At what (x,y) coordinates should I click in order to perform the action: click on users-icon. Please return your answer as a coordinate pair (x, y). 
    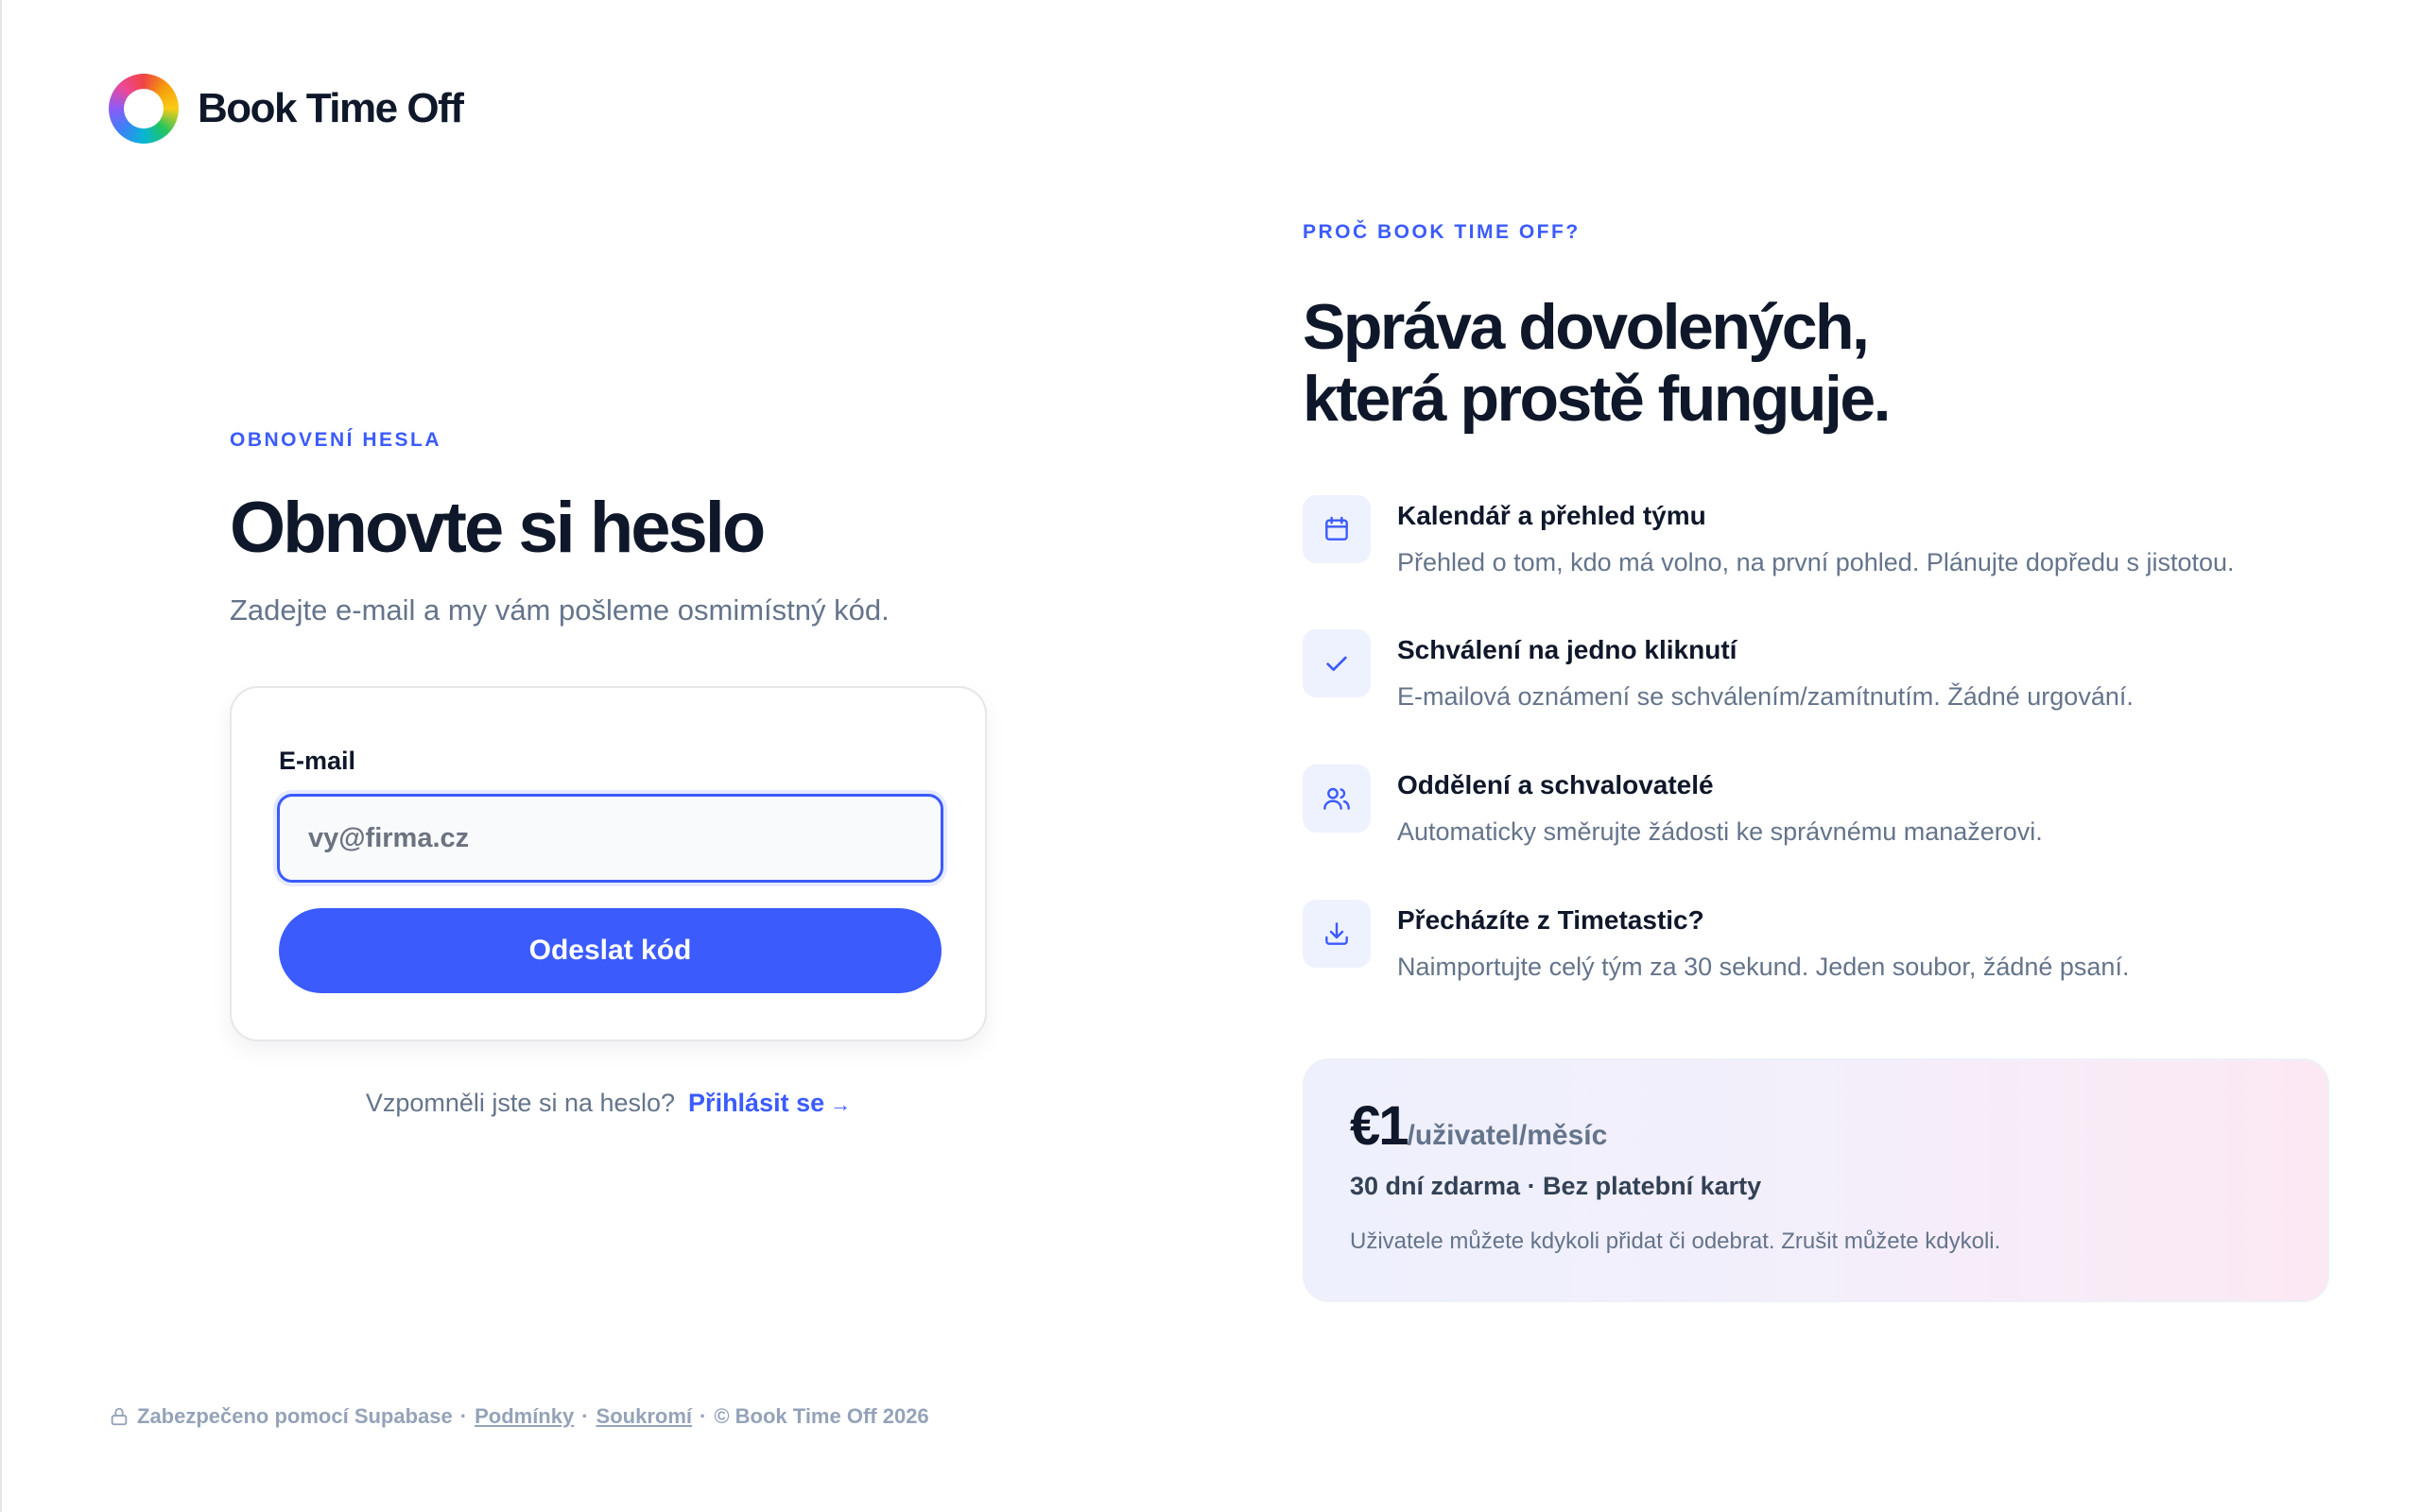
    Looking at the image, I should click on (1337, 799).